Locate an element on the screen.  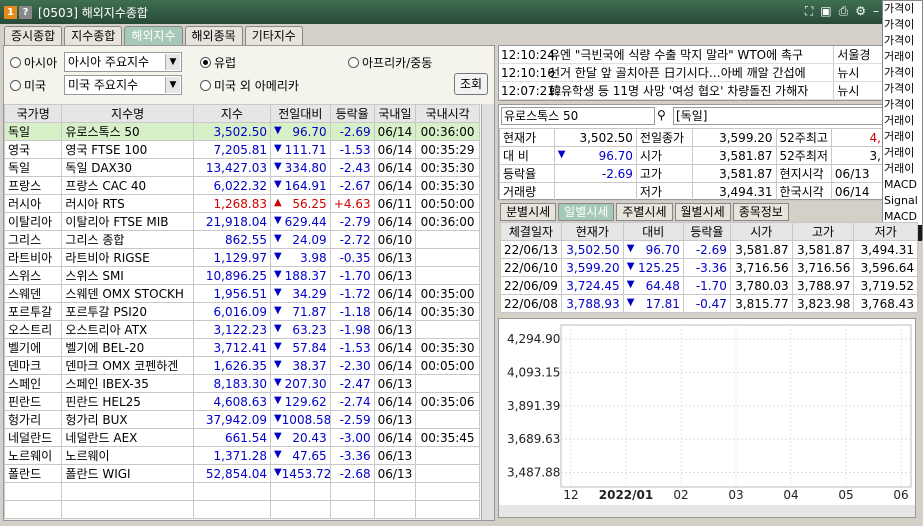
change-cell: 34.29 is located at coordinates (300, 293).